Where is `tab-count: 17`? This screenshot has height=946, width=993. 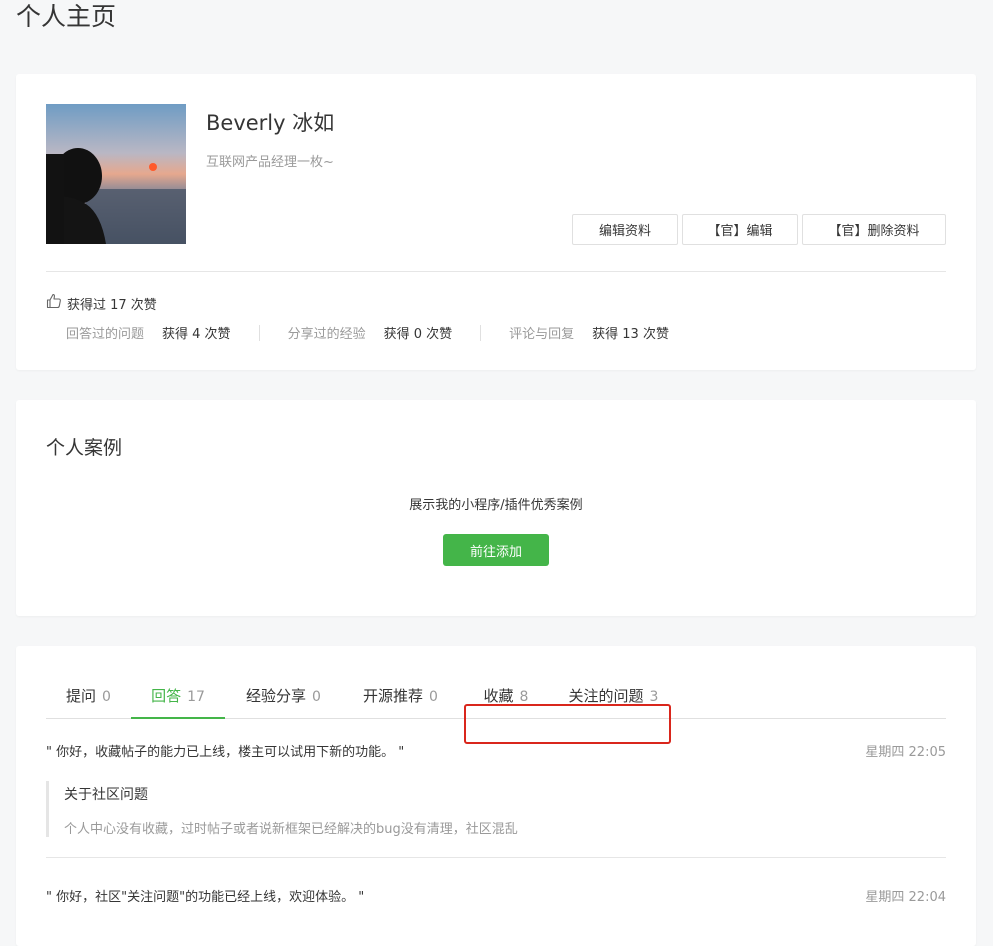 tab-count: 17 is located at coordinates (196, 697).